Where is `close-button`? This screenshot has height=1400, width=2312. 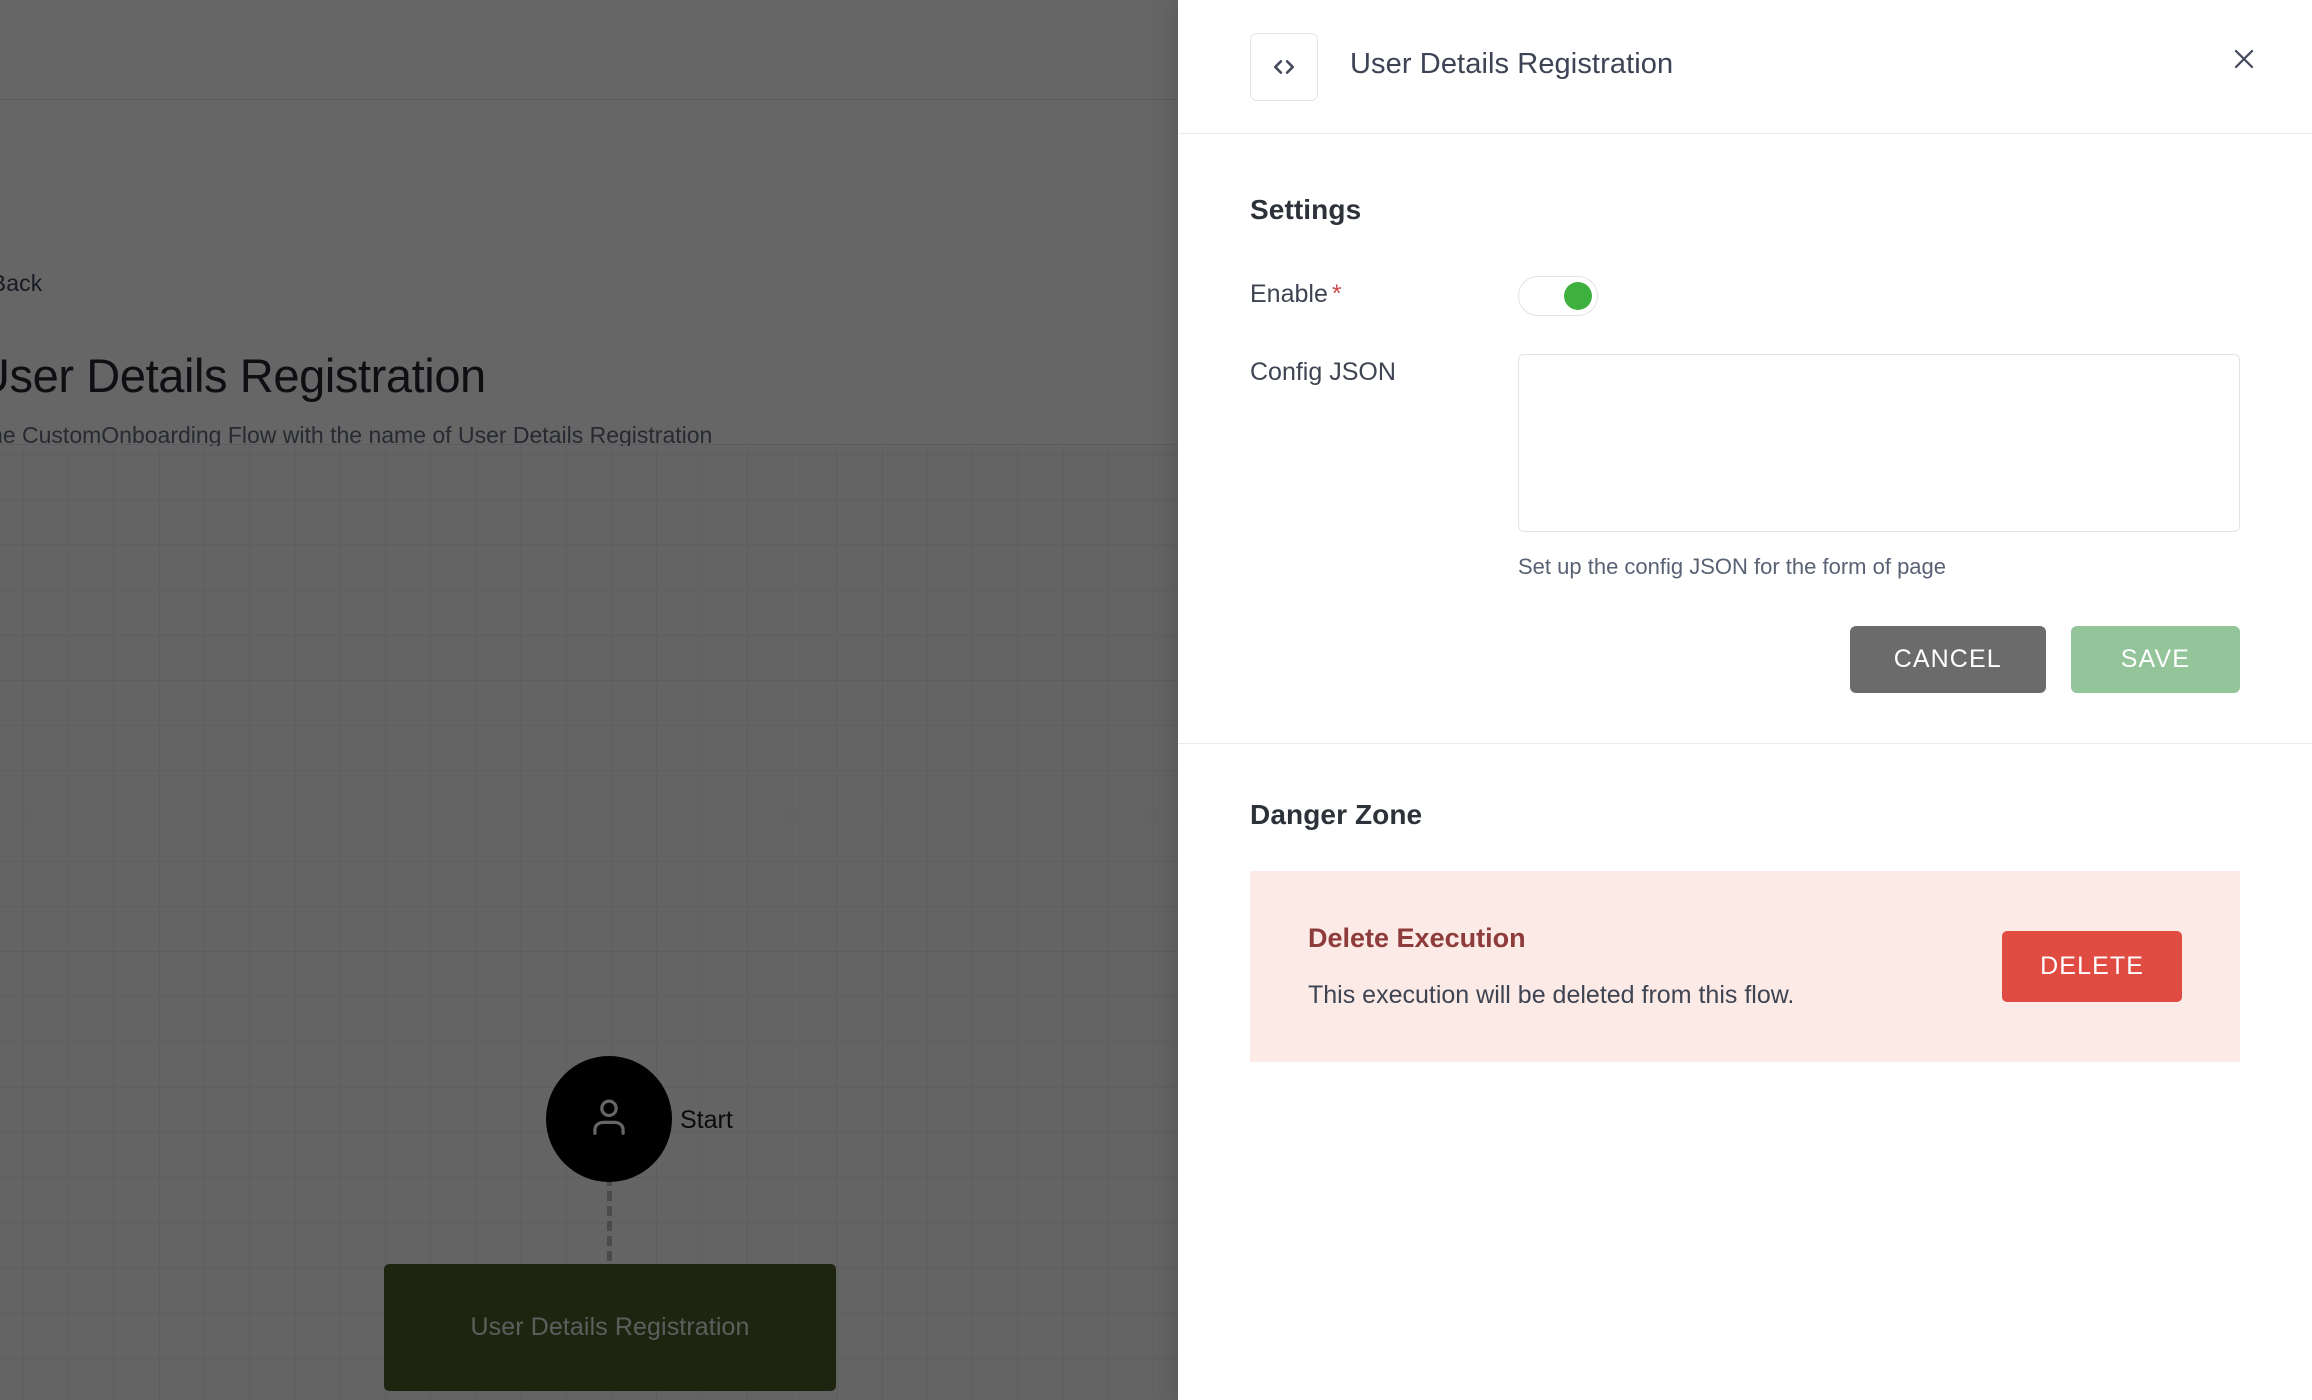
close-button is located at coordinates (2244, 61).